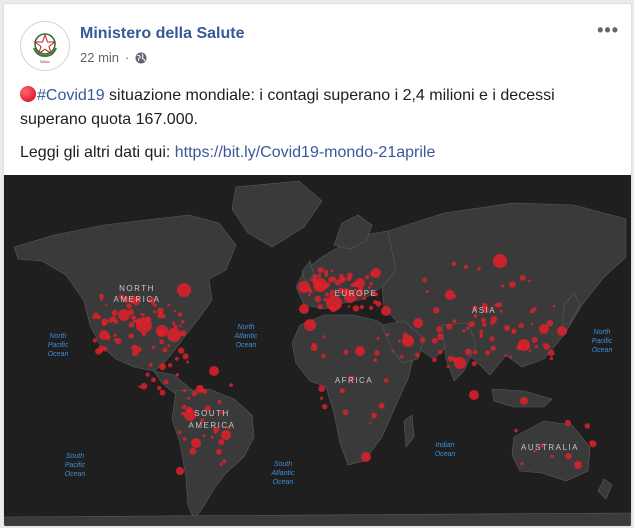  I want to click on ocean-north-atlantic-2: Atlantic, so click(246, 336).